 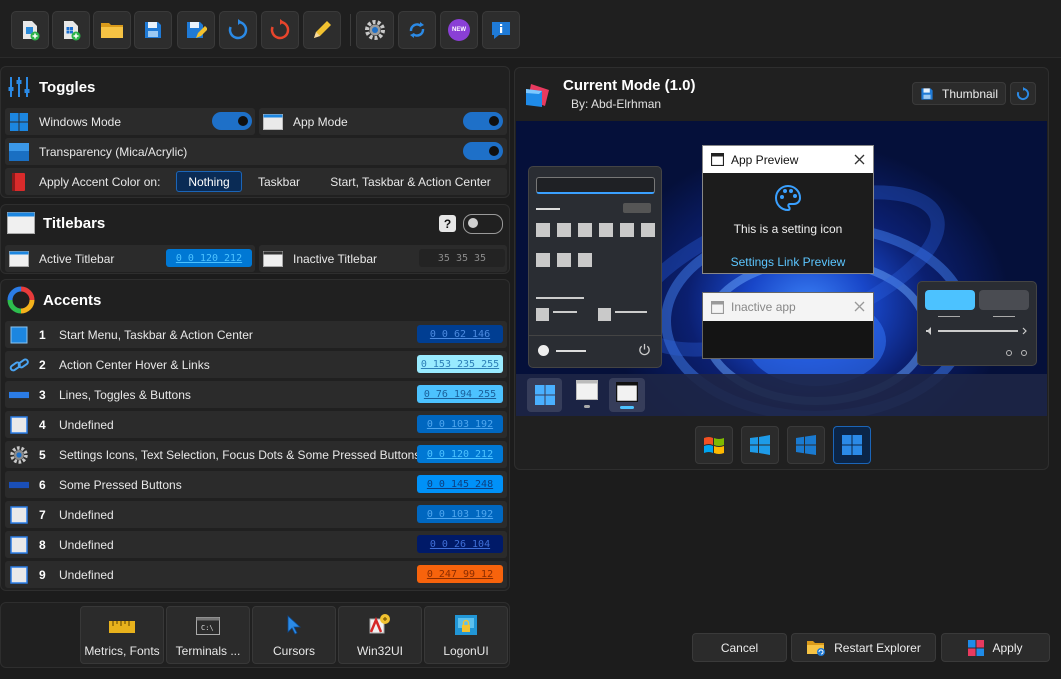 What do you see at coordinates (460, 544) in the screenshot?
I see `accent-color-swatch-8: 0 0 26 104` at bounding box center [460, 544].